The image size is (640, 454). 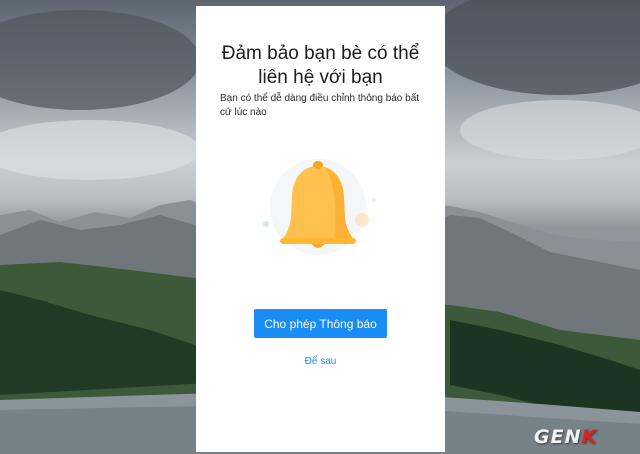 What do you see at coordinates (320, 323) in the screenshot?
I see `allow-notifications-button: Cho phép Thông báo` at bounding box center [320, 323].